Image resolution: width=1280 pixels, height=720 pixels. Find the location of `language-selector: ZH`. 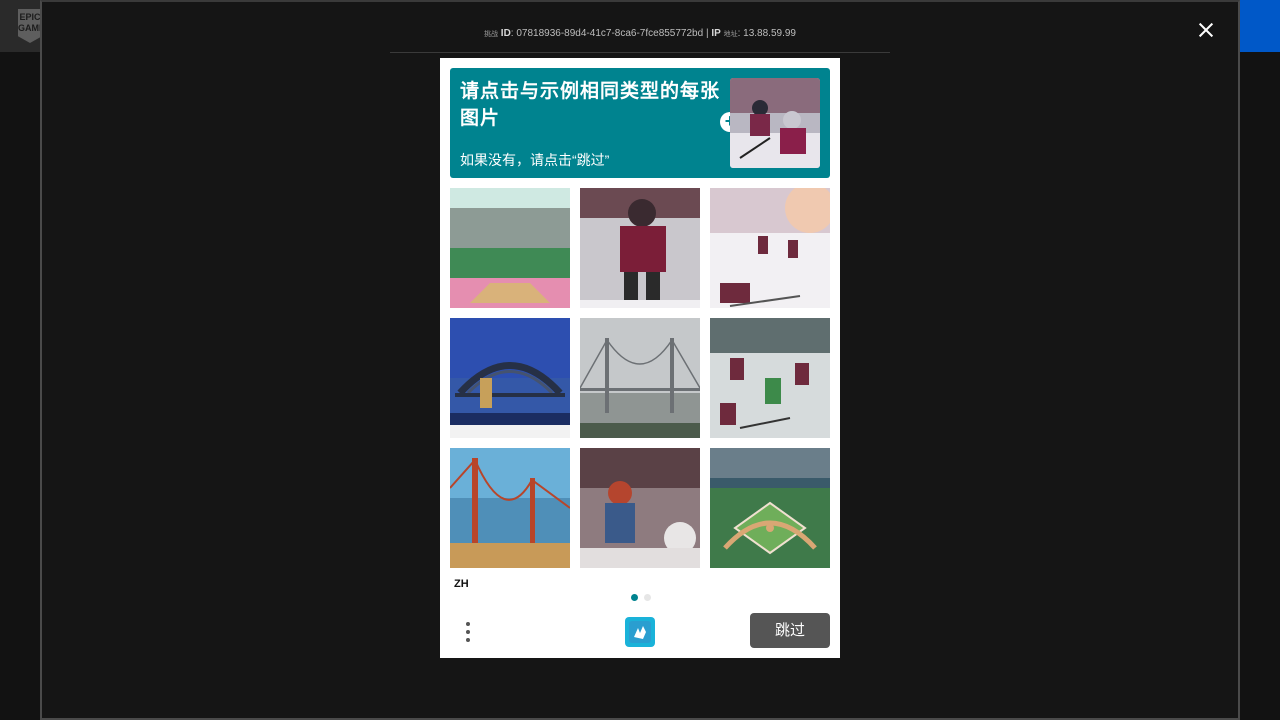

language-selector: ZH is located at coordinates (461, 584).